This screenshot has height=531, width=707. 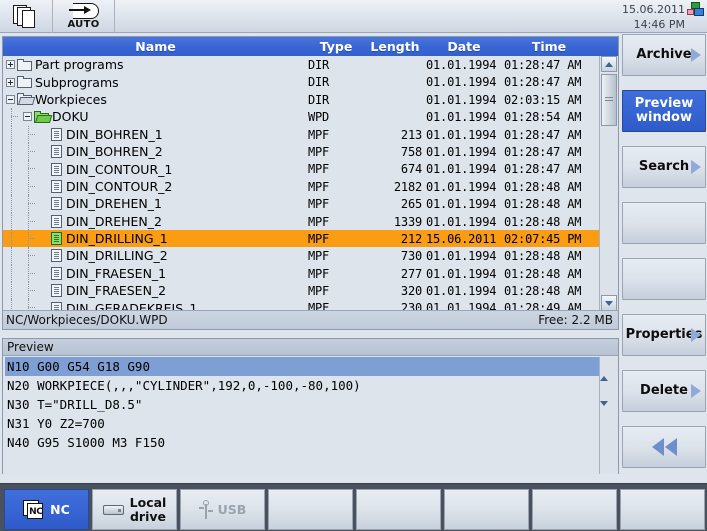 I want to click on double-chevron-left-icon, so click(x=664, y=447).